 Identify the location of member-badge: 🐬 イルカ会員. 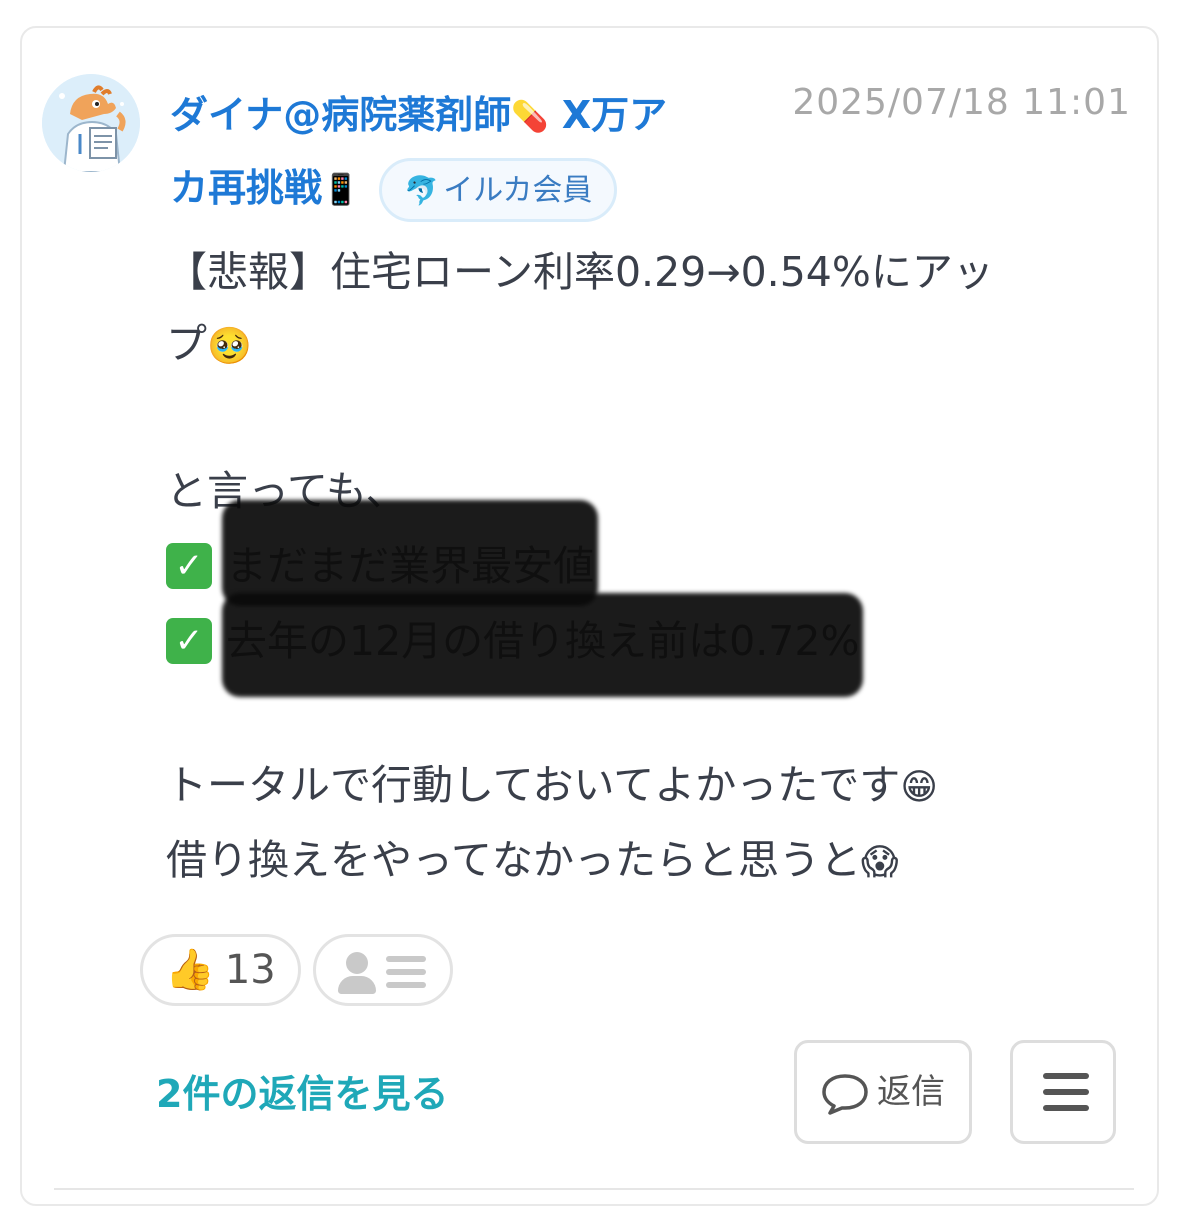
(498, 190).